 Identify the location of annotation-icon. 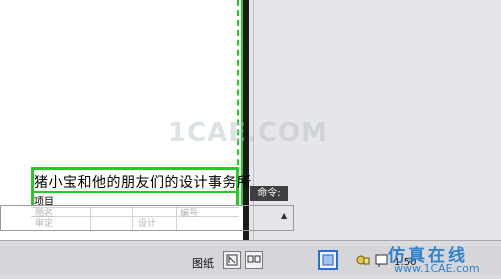
(363, 260).